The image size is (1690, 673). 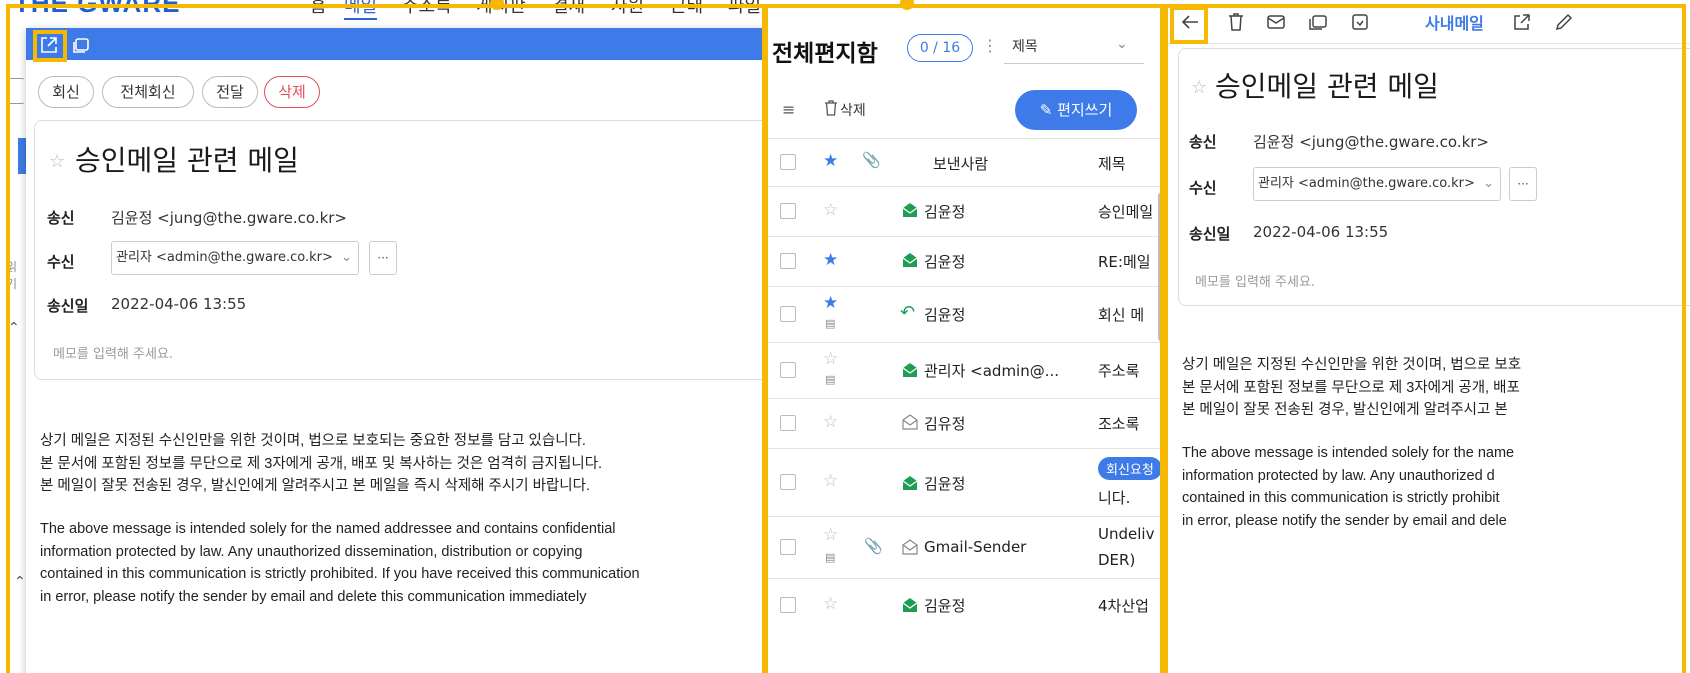 I want to click on edit-pencil-icon, so click(x=1564, y=22).